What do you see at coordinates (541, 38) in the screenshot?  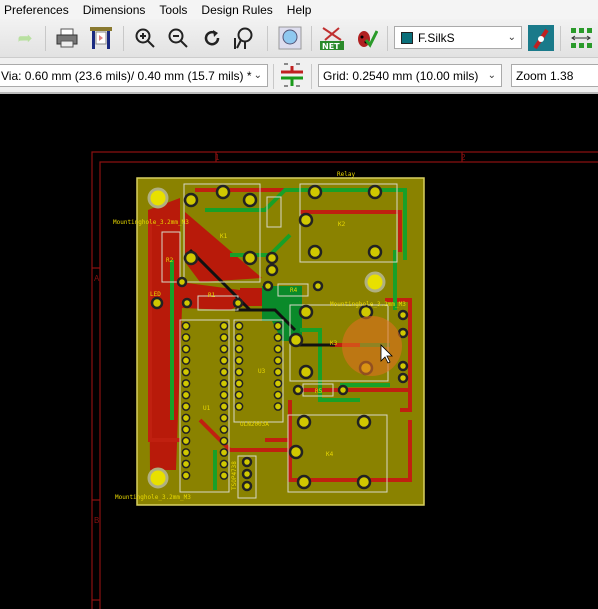 I see `layer-pair-icon` at bounding box center [541, 38].